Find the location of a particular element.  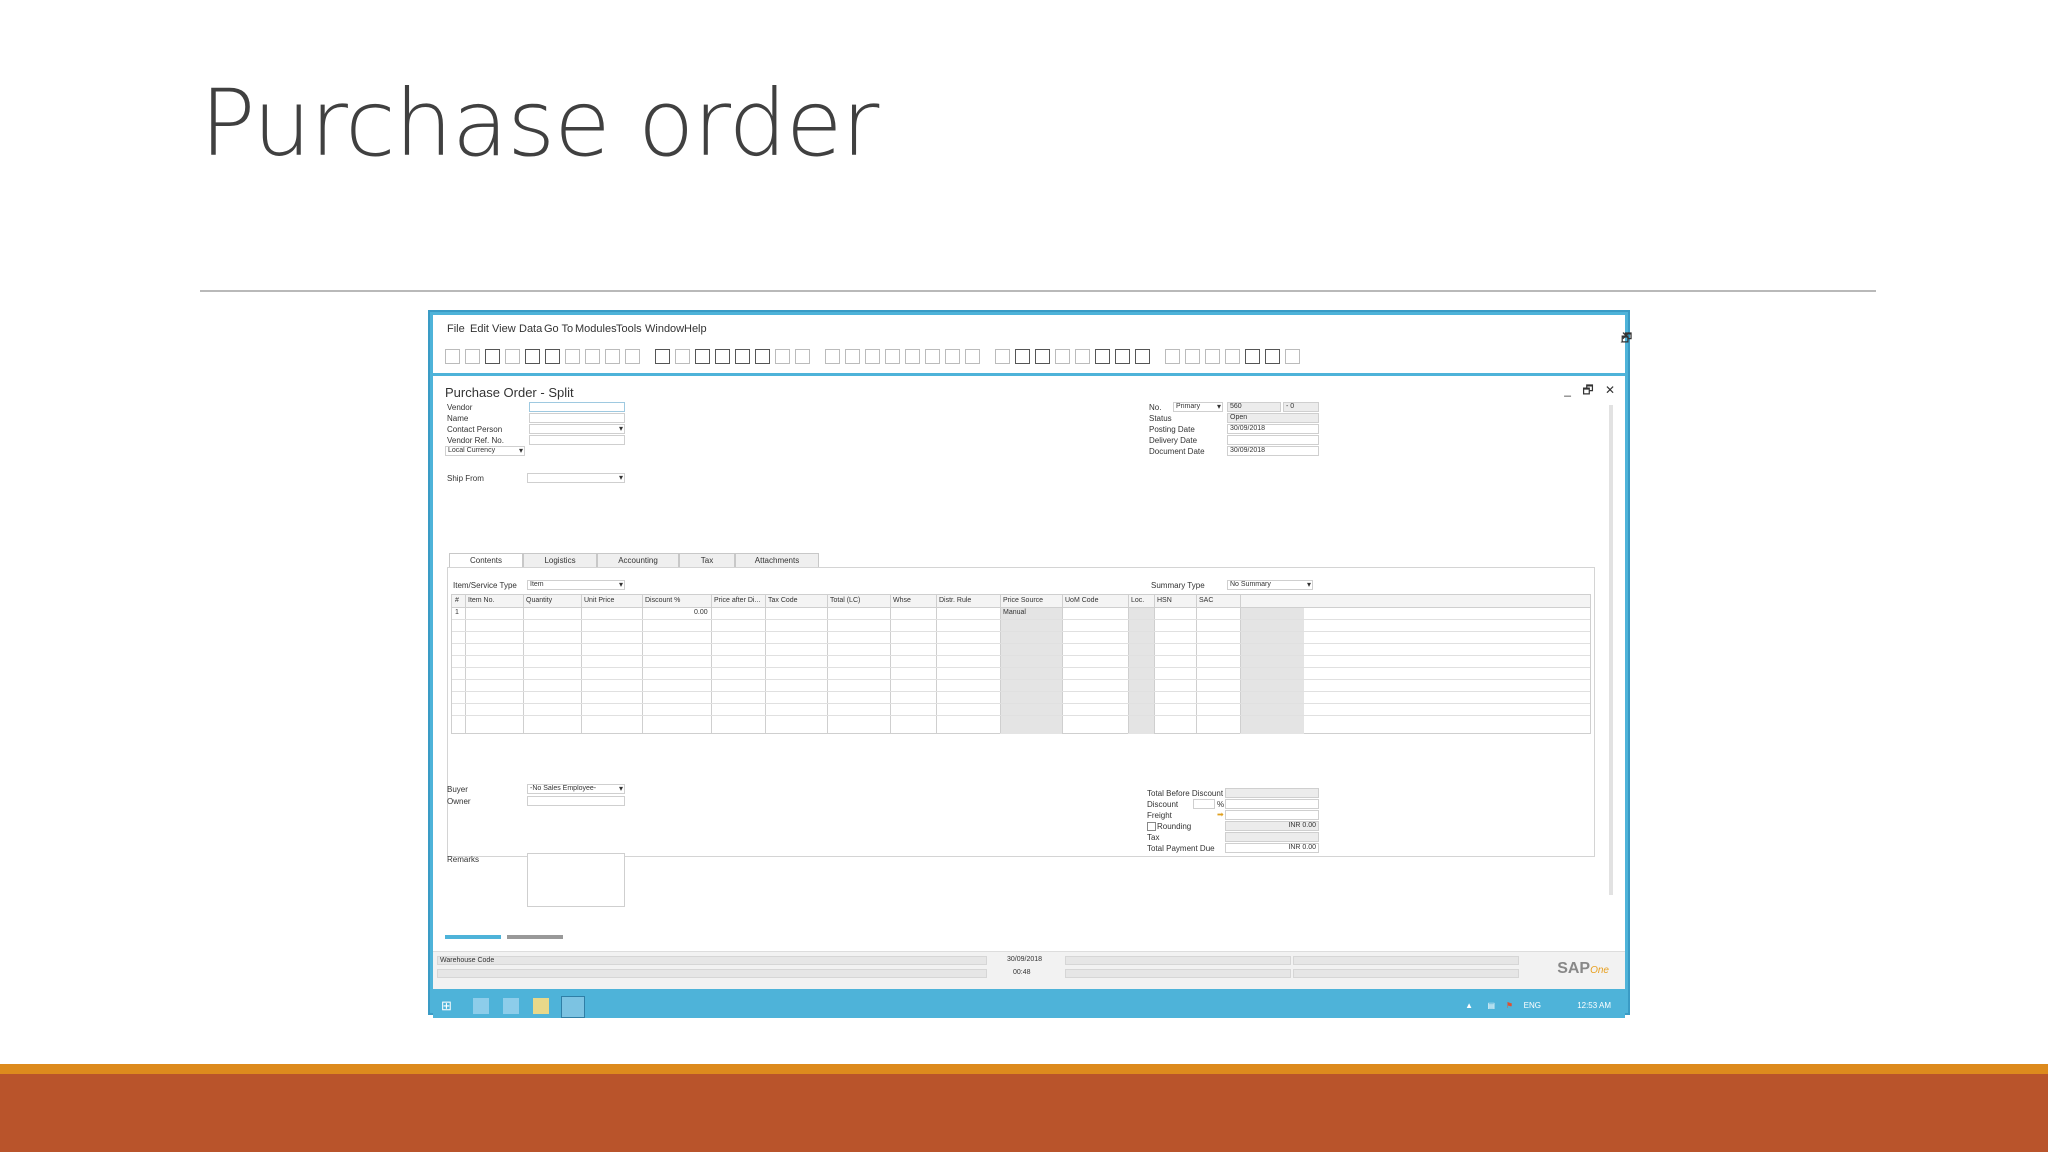

alert-icon is located at coordinates (1082, 356).